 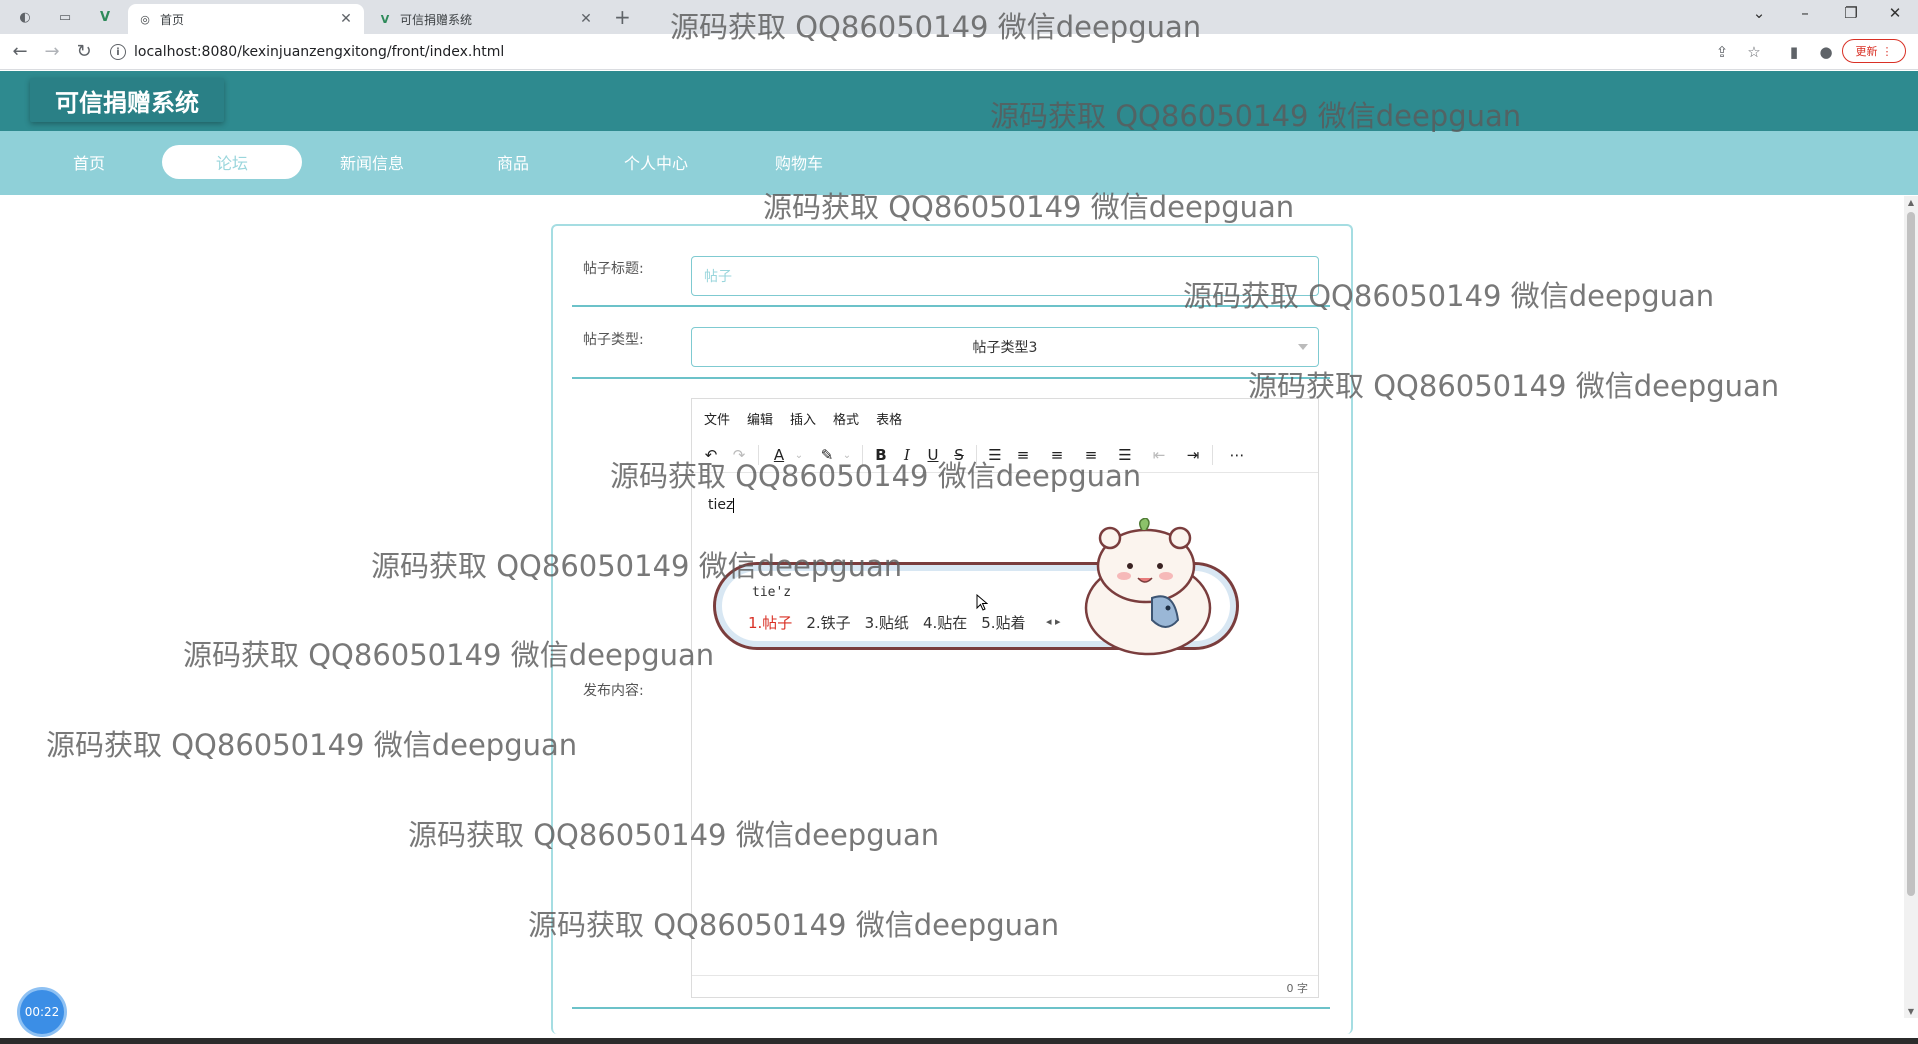 I want to click on align-left-icon: ≡, so click(x=1023, y=455).